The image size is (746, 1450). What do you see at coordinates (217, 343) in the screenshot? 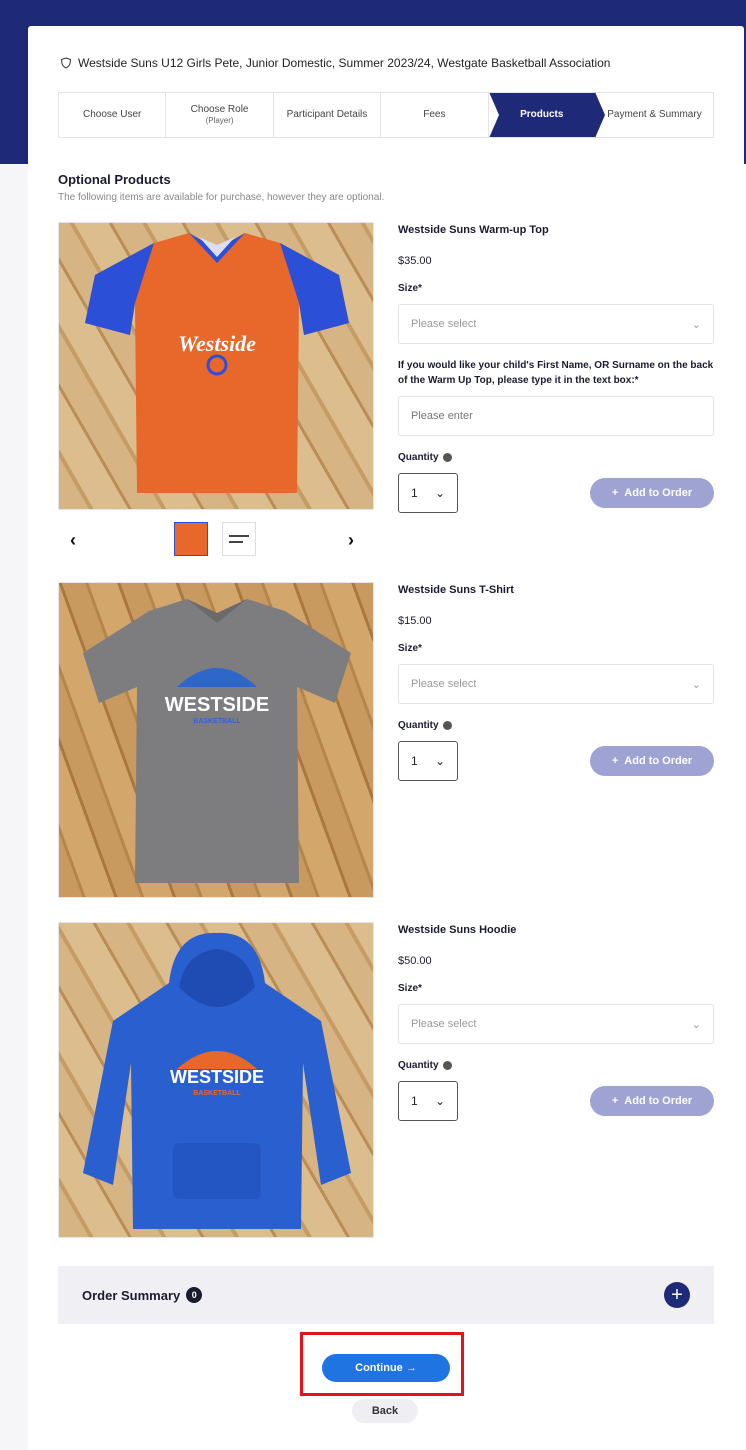
I see `warmup-print: Westside` at bounding box center [217, 343].